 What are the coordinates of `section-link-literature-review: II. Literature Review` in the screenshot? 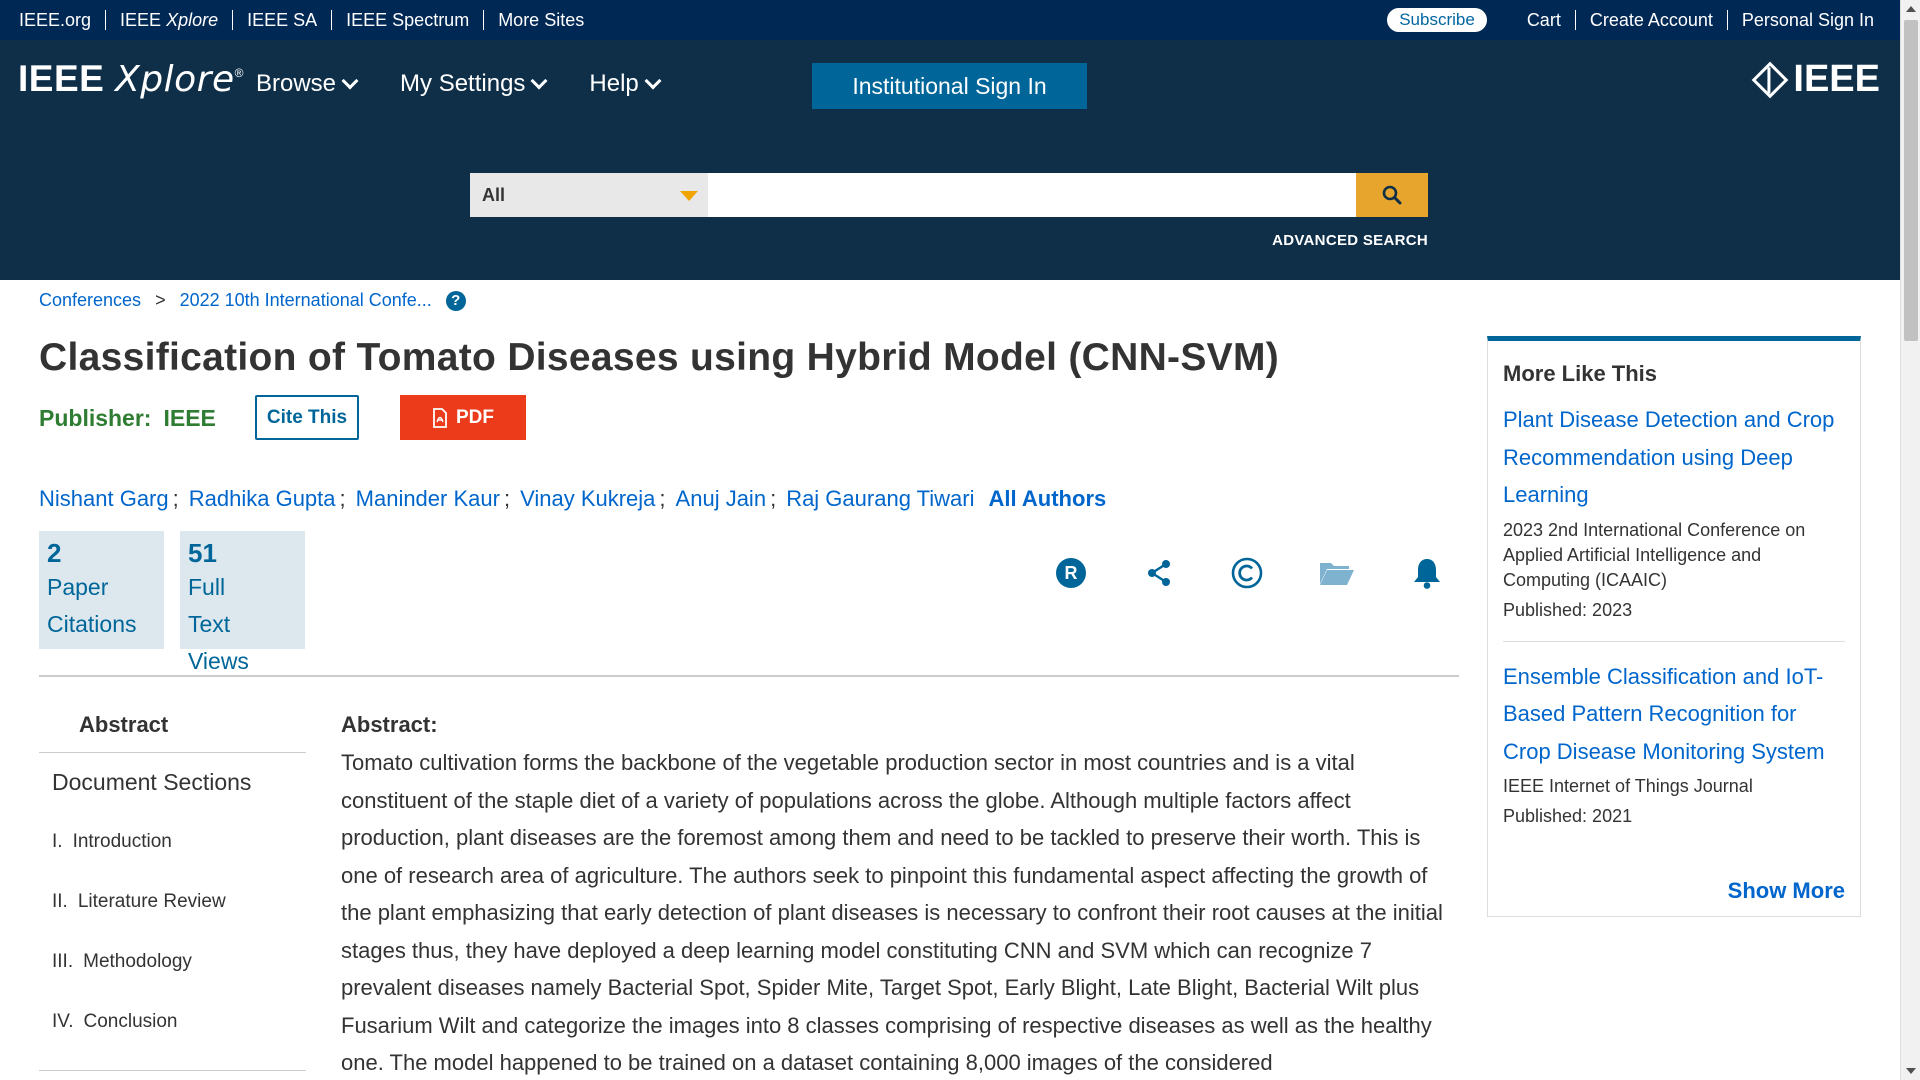 It's located at (172, 902).